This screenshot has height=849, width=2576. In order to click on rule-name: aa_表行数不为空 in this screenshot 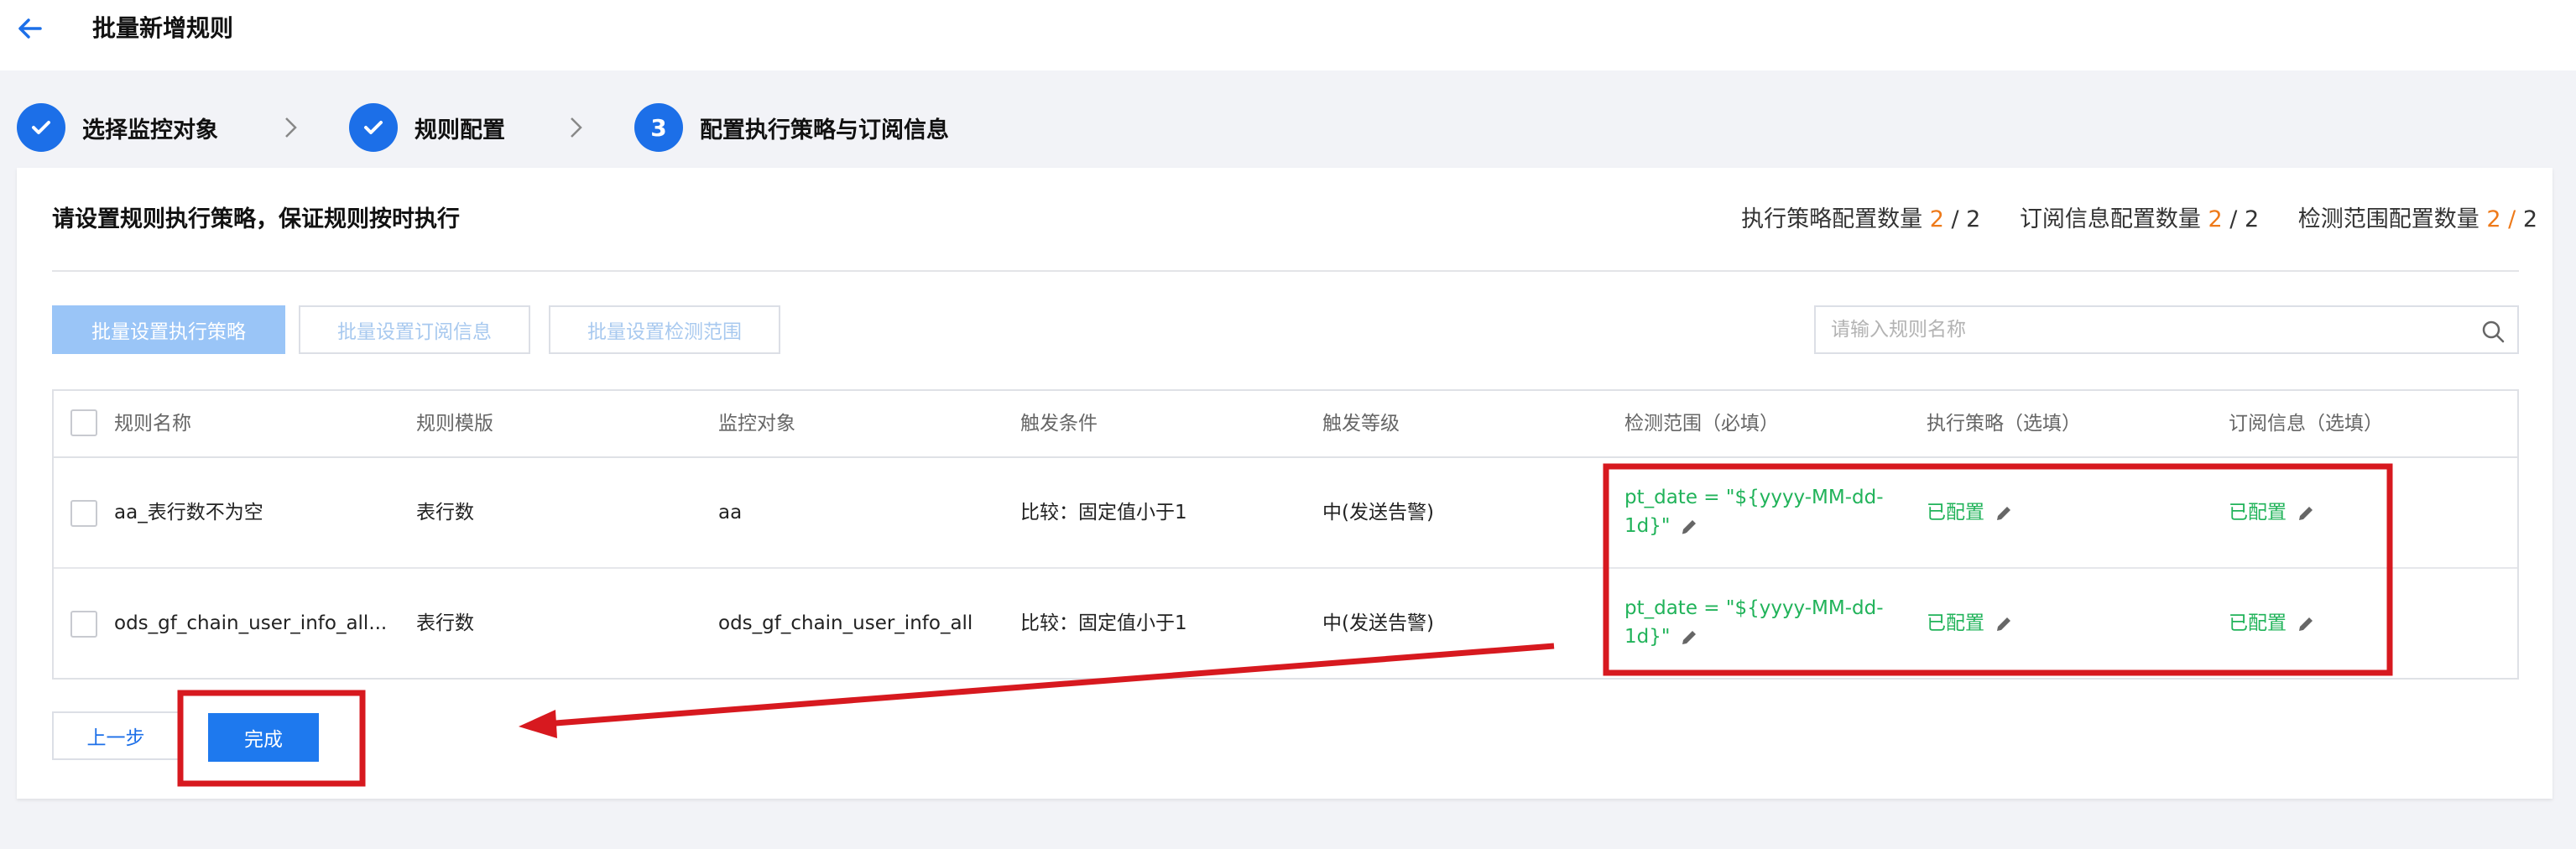, I will do `click(188, 513)`.